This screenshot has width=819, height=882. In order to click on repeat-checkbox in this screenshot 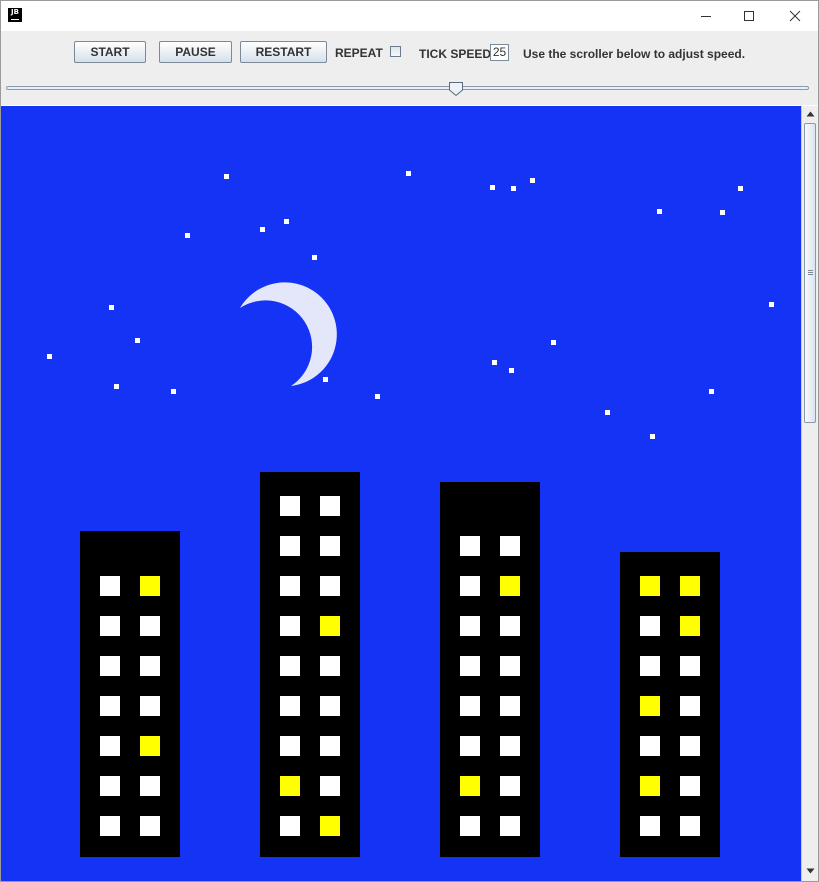, I will do `click(395, 51)`.